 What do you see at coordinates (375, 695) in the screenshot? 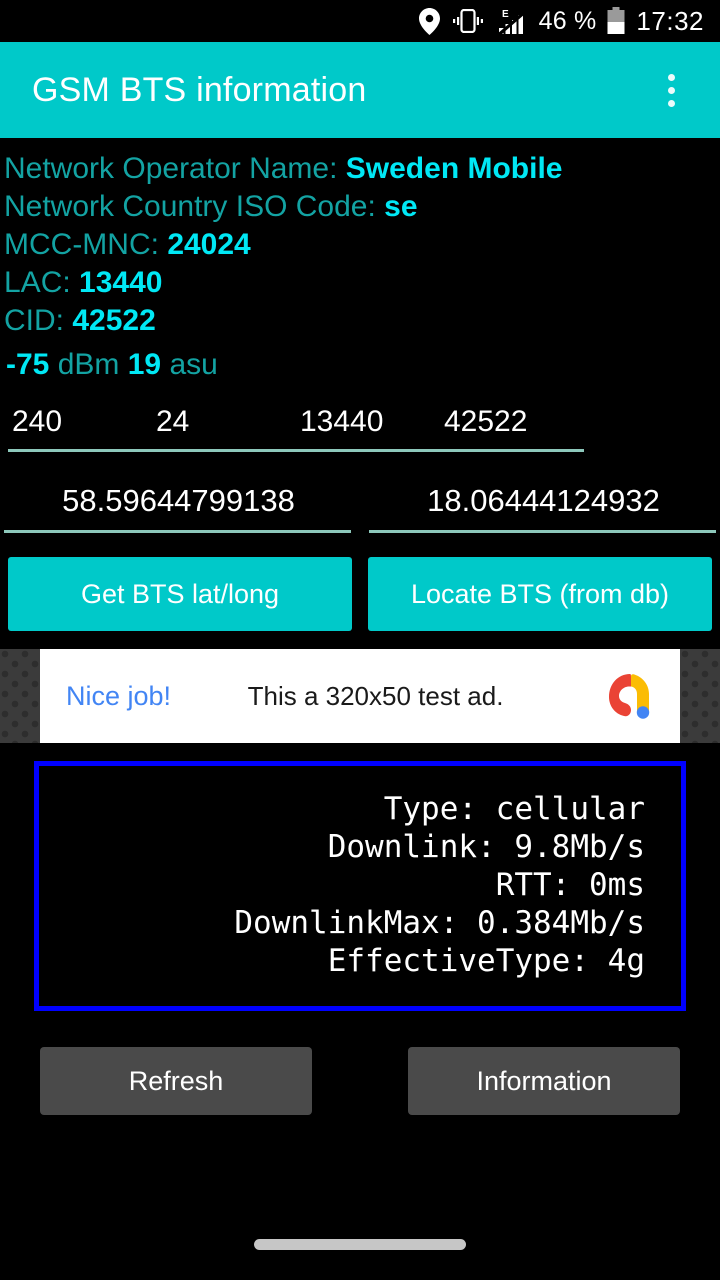
I see `ad-body-label: This a 320x50 test ad.` at bounding box center [375, 695].